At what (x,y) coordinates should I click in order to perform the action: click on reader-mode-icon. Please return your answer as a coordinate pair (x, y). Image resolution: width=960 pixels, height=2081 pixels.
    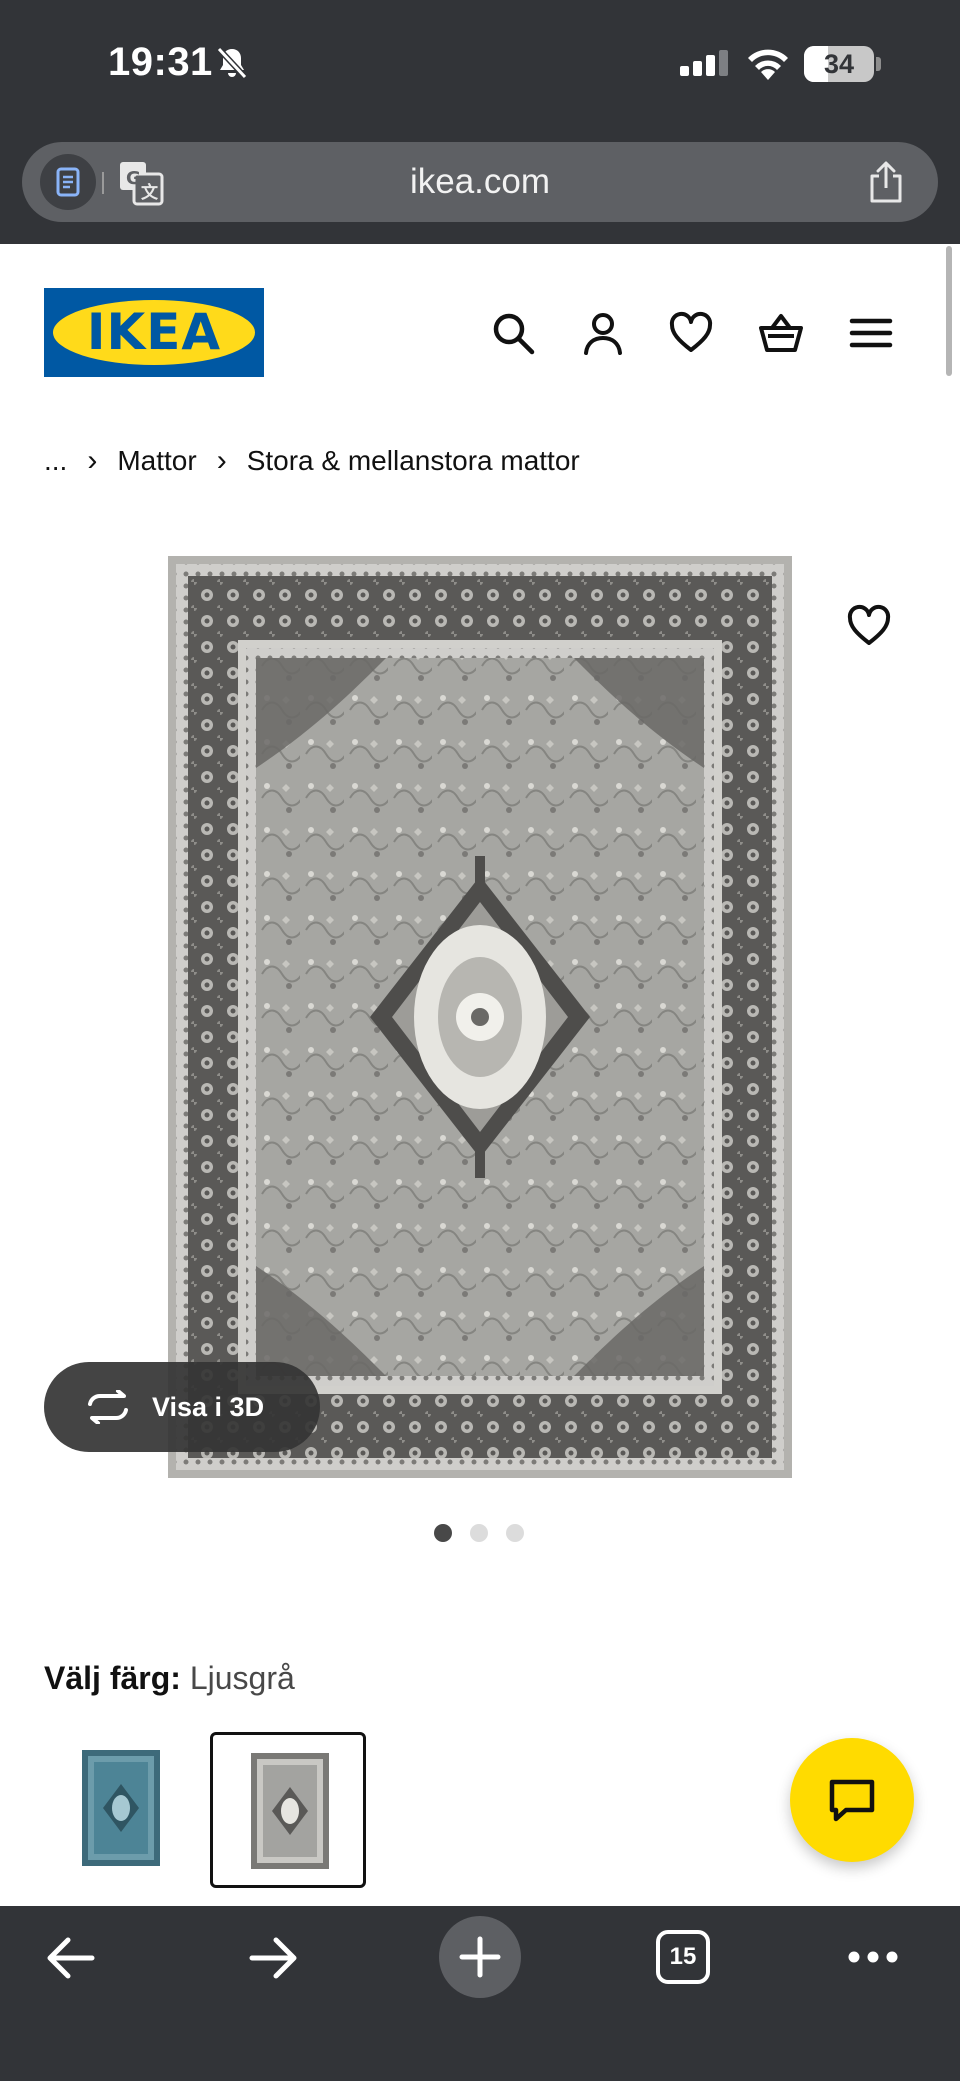
    Looking at the image, I should click on (68, 182).